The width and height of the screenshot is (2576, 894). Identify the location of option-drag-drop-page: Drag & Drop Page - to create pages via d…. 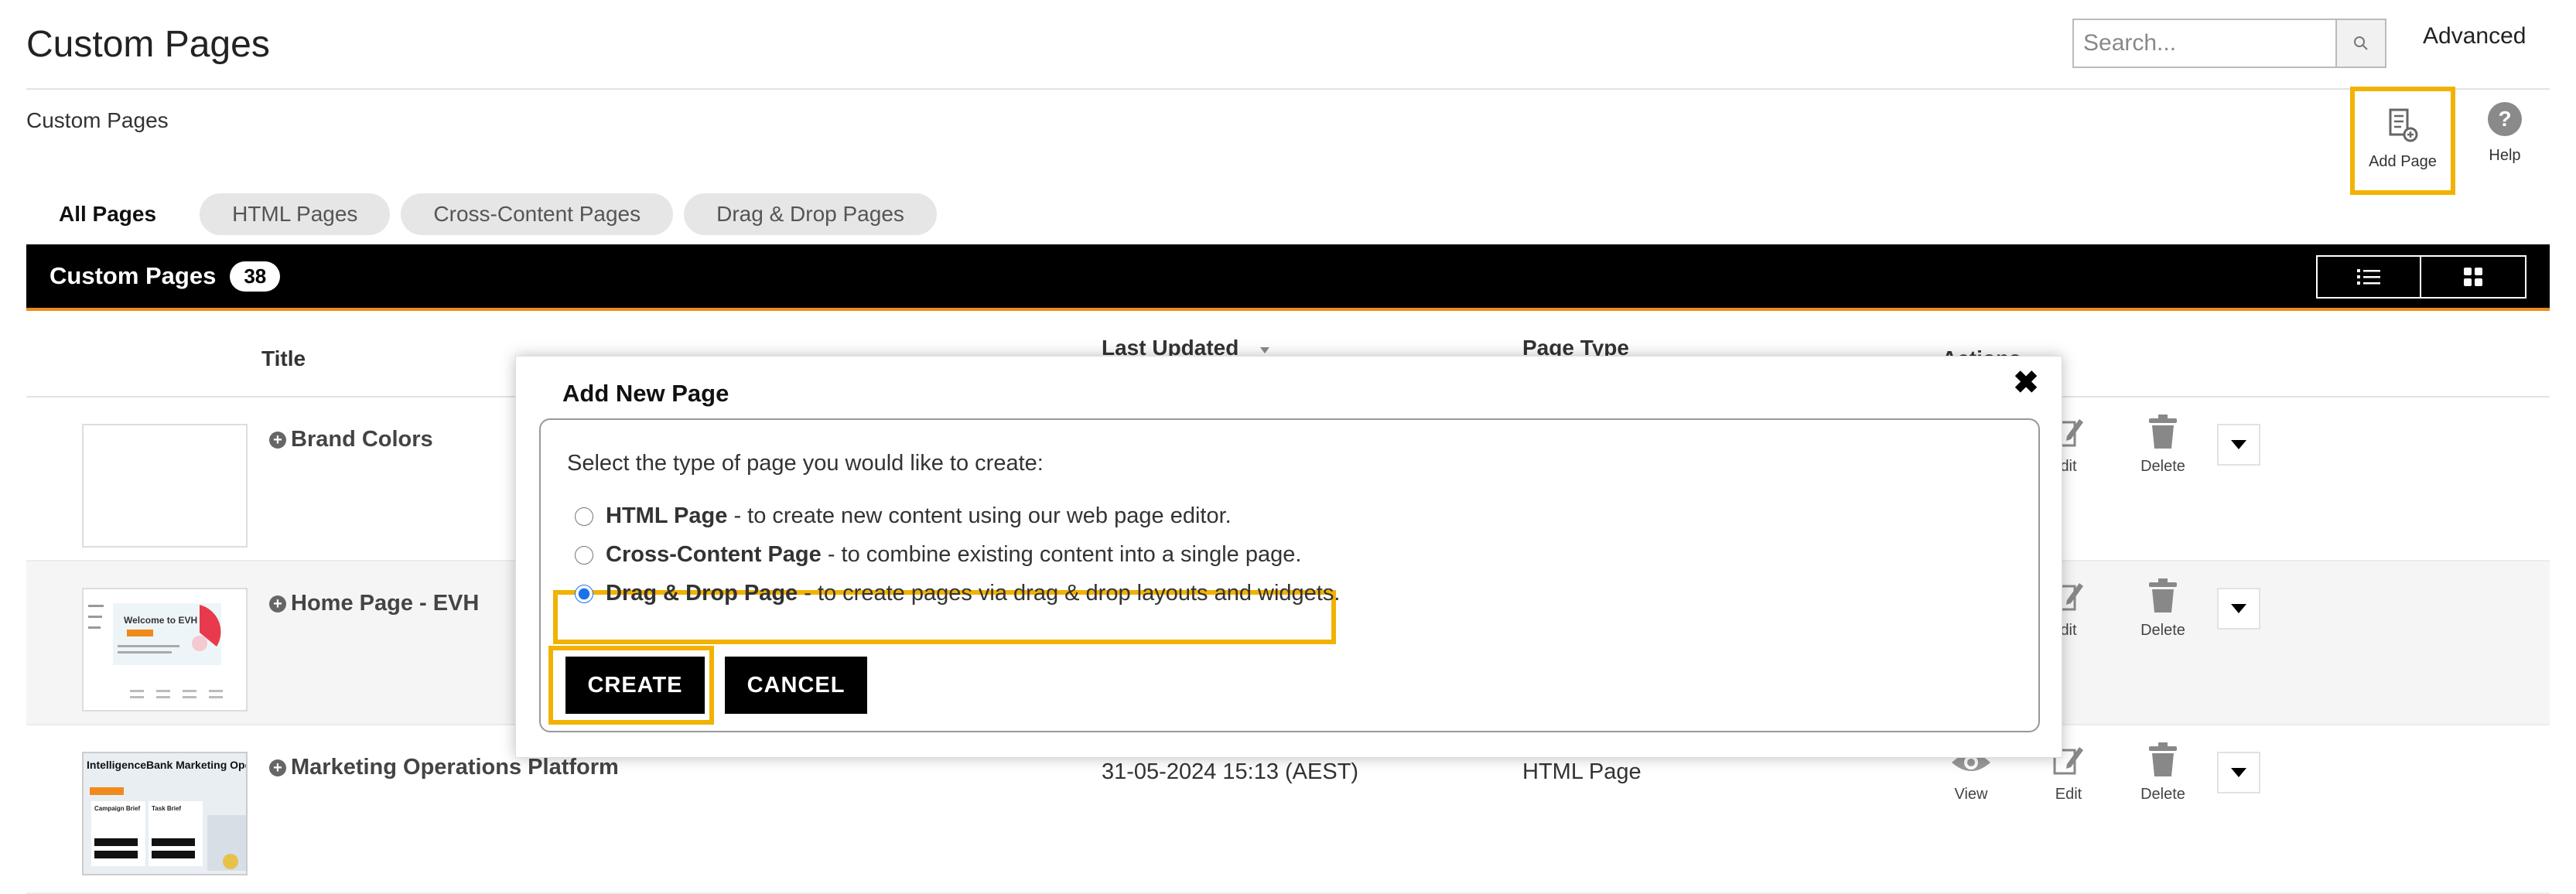
(957, 593).